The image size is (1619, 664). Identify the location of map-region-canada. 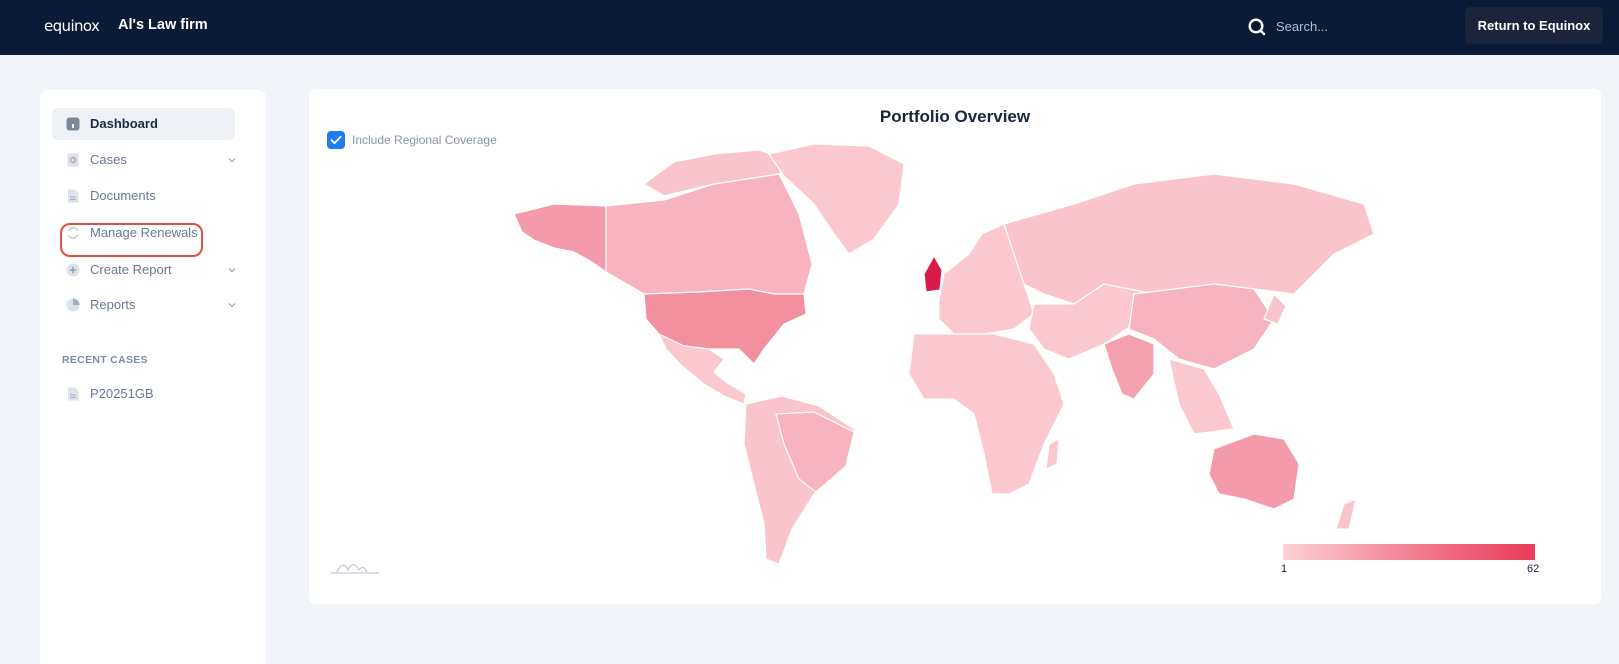
(709, 234).